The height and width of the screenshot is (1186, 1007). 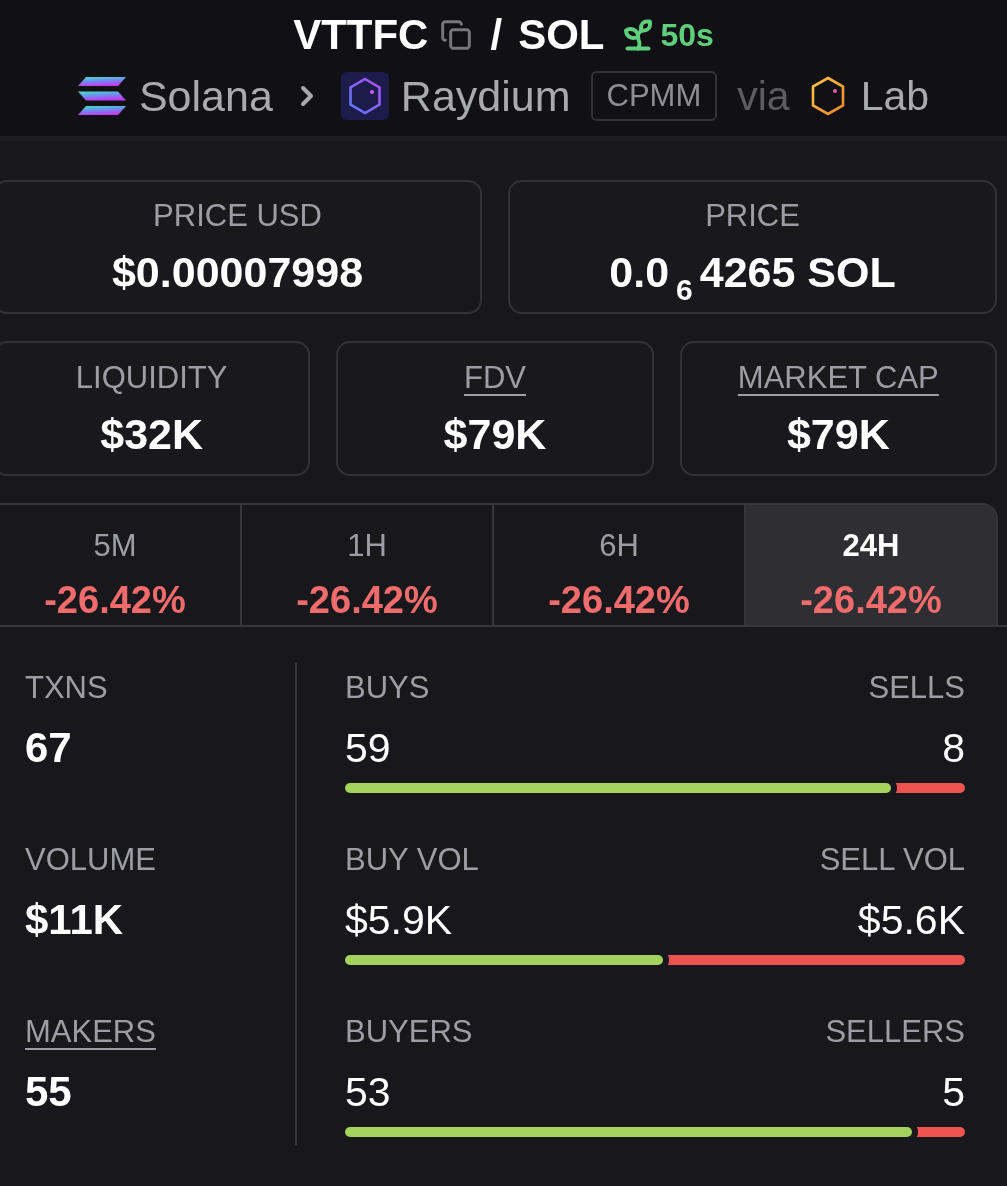 What do you see at coordinates (752, 215) in the screenshot?
I see `stat-label: PRICE` at bounding box center [752, 215].